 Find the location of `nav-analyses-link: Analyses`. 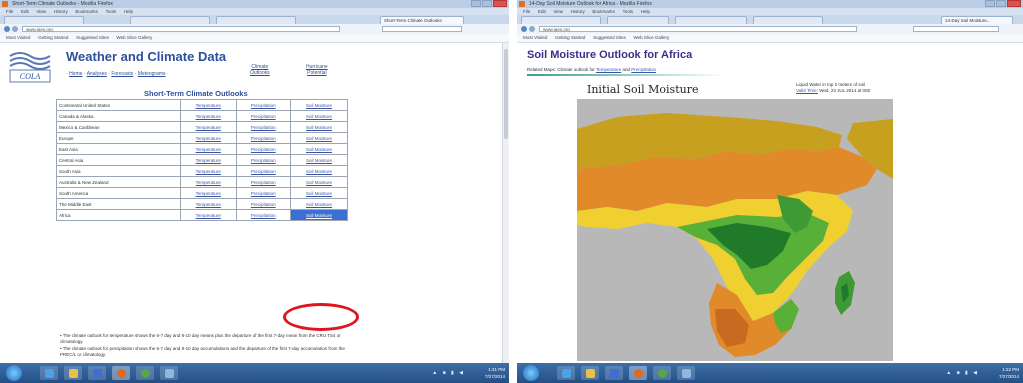

nav-analyses-link: Analyses is located at coordinates (97, 74).